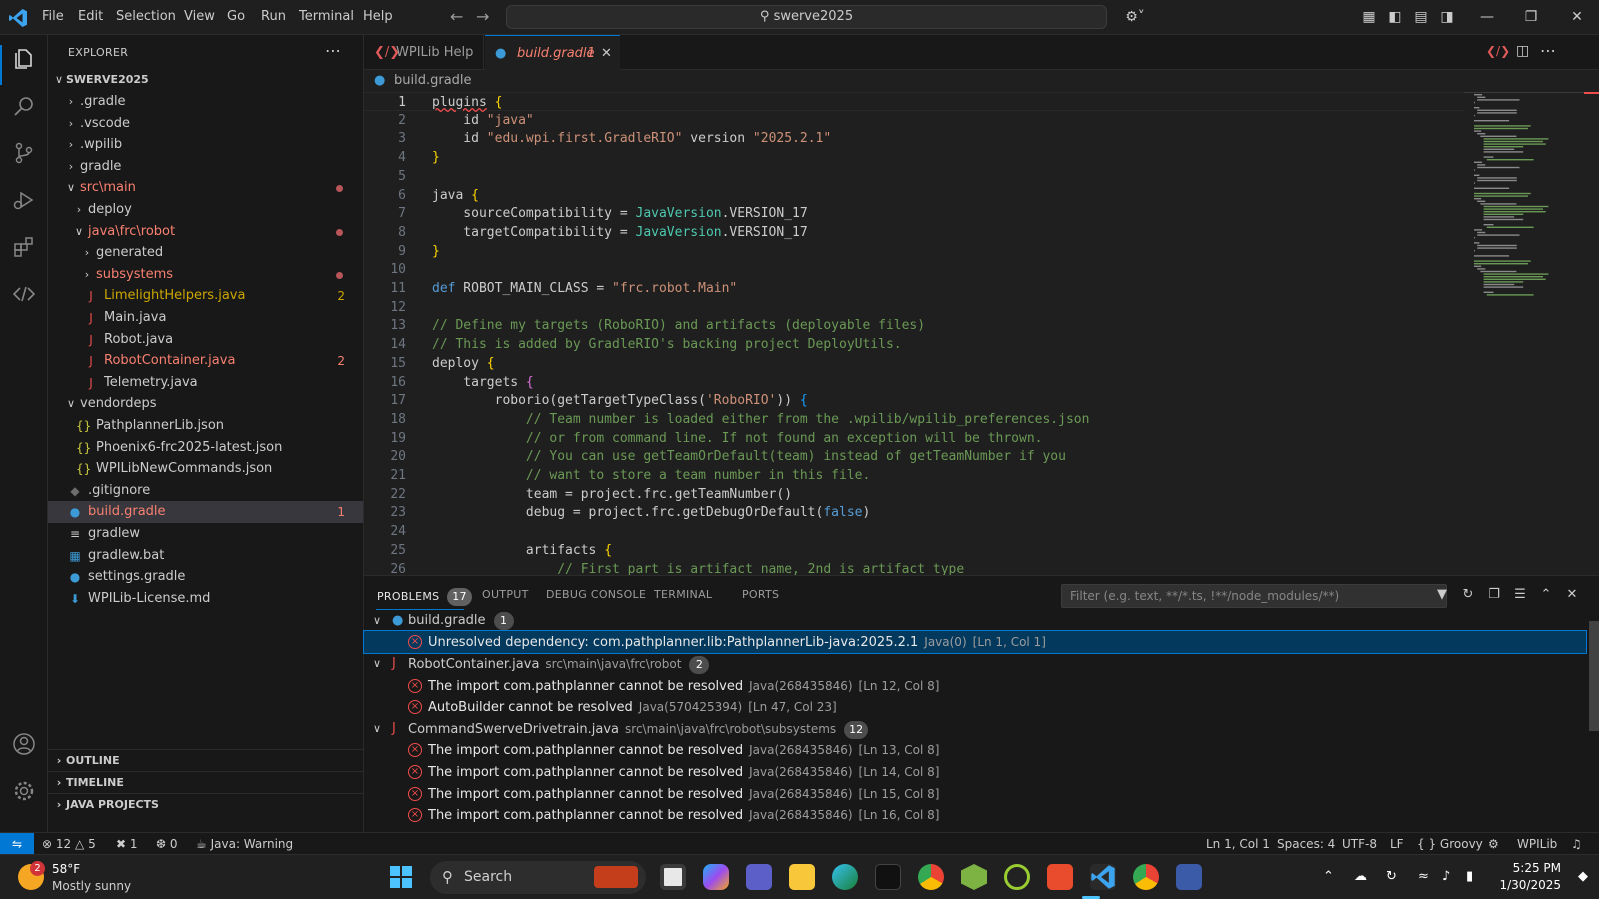 The height and width of the screenshot is (899, 1599). What do you see at coordinates (24, 59) in the screenshot?
I see `explorer-icon` at bounding box center [24, 59].